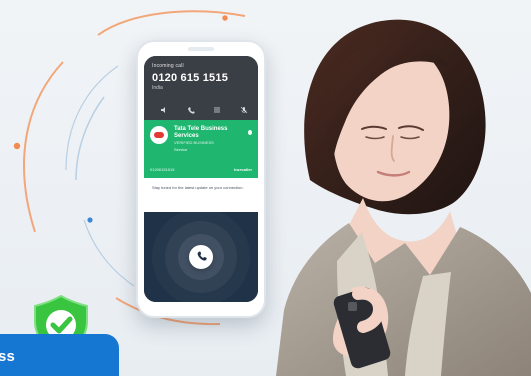 The height and width of the screenshot is (376, 531). I want to click on phone-speaker, so click(201, 49).